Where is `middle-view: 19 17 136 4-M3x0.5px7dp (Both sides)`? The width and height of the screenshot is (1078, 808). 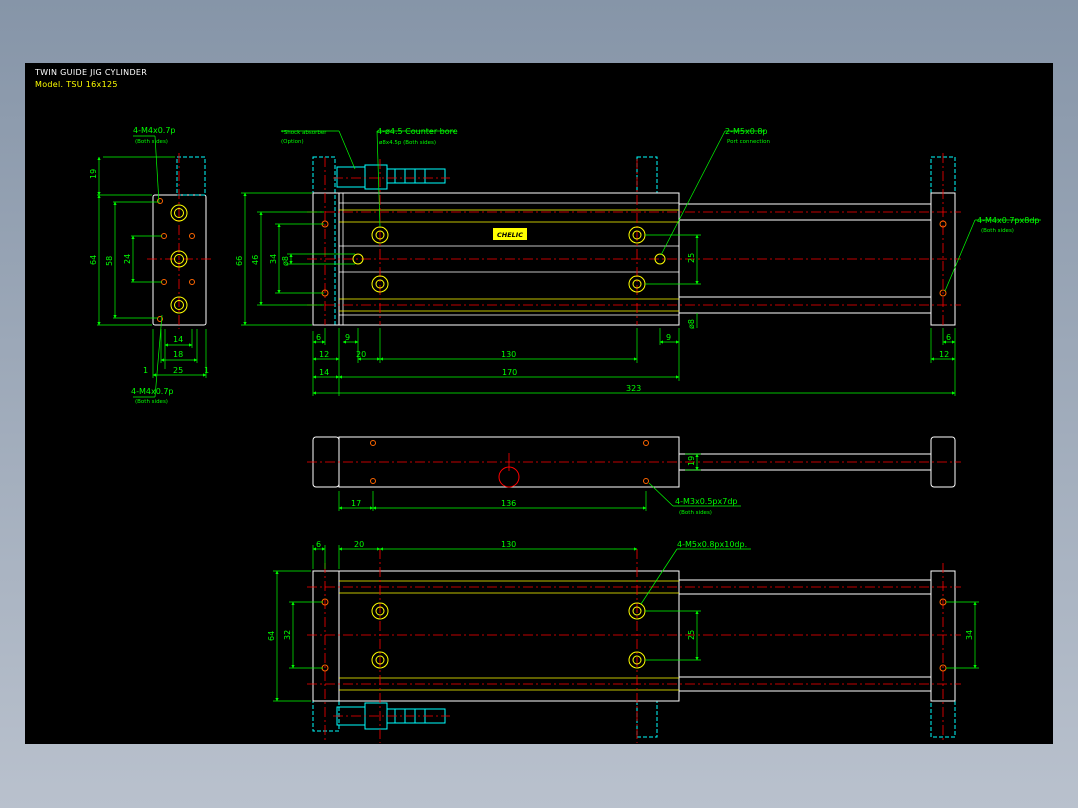 middle-view: 19 17 136 4-M3x0.5px7dp (Both sides) is located at coordinates (634, 476).